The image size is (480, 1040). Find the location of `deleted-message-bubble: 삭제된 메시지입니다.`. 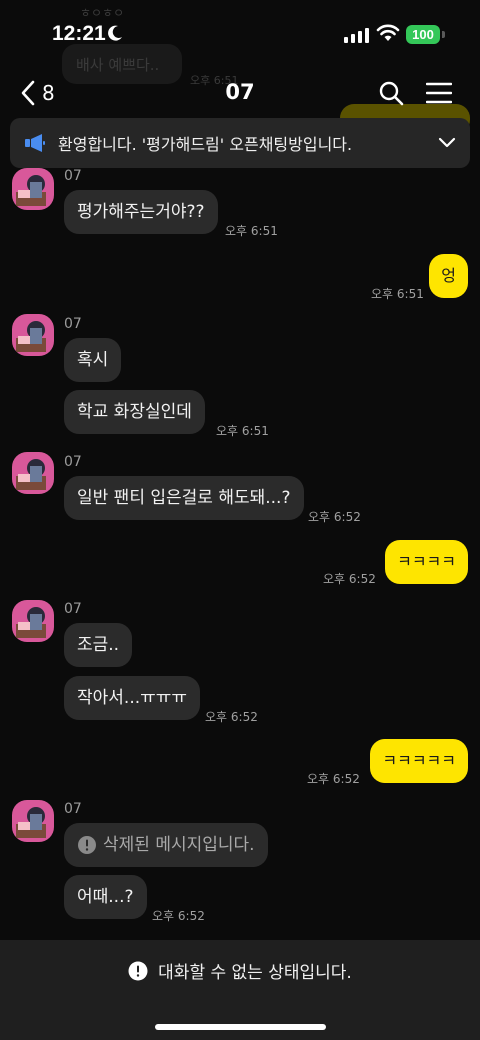

deleted-message-bubble: 삭제된 메시지입니다. is located at coordinates (166, 845).